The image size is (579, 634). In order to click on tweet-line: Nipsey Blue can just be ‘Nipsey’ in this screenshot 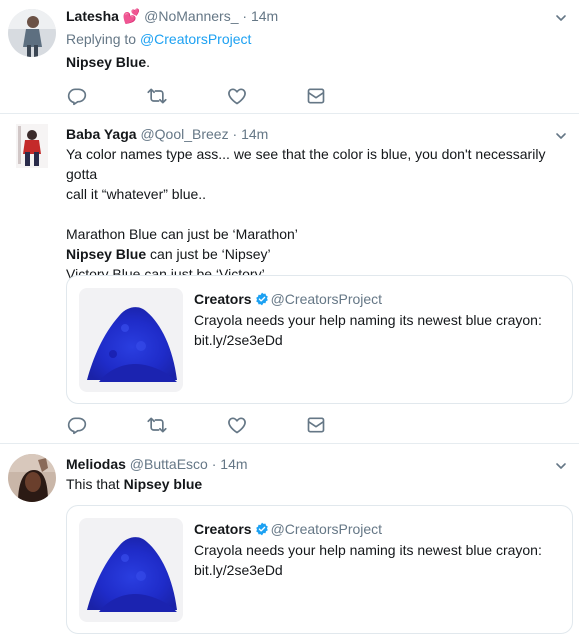, I will do `click(321, 254)`.